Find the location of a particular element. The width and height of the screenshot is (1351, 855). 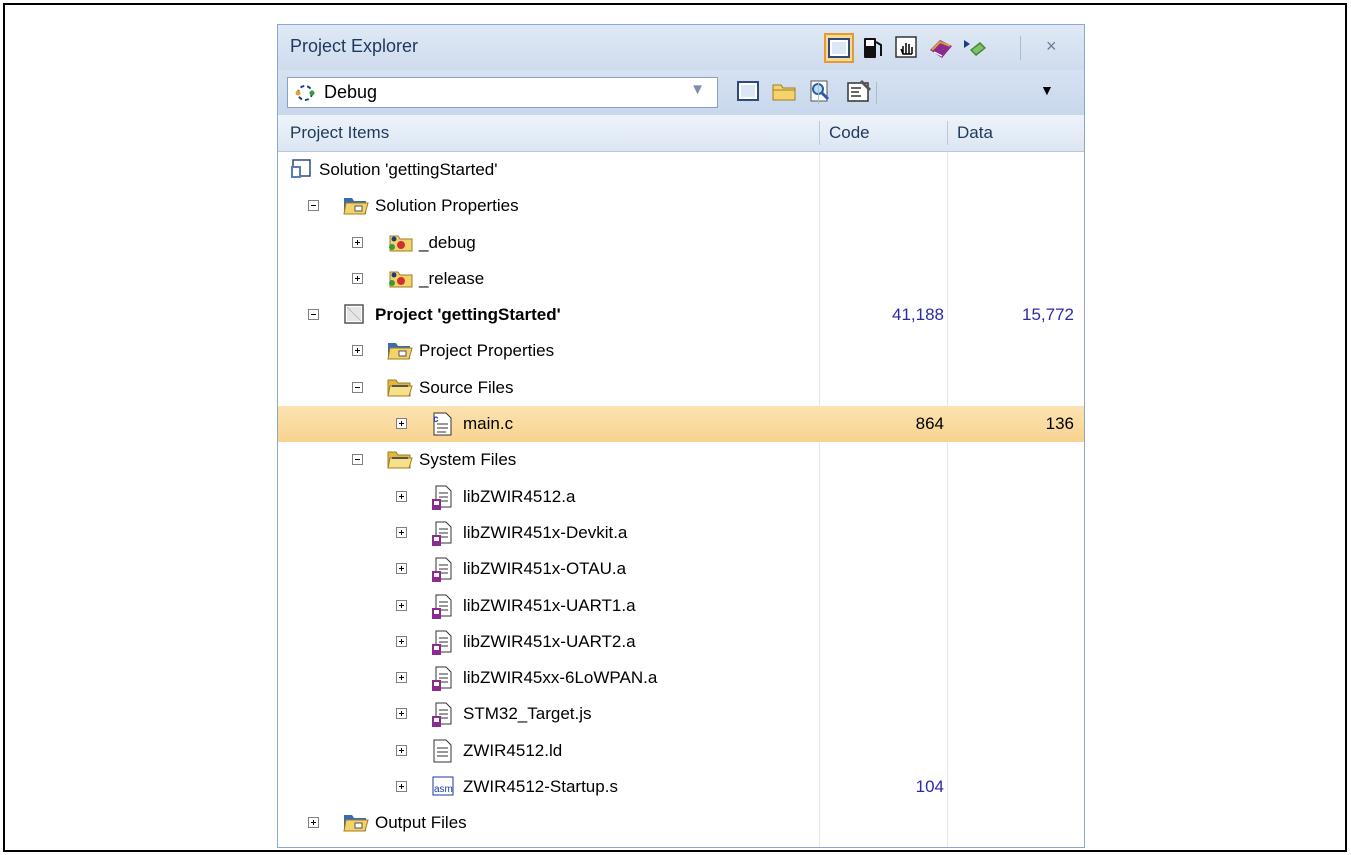

tree-item-label: Output Files is located at coordinates (421, 823).